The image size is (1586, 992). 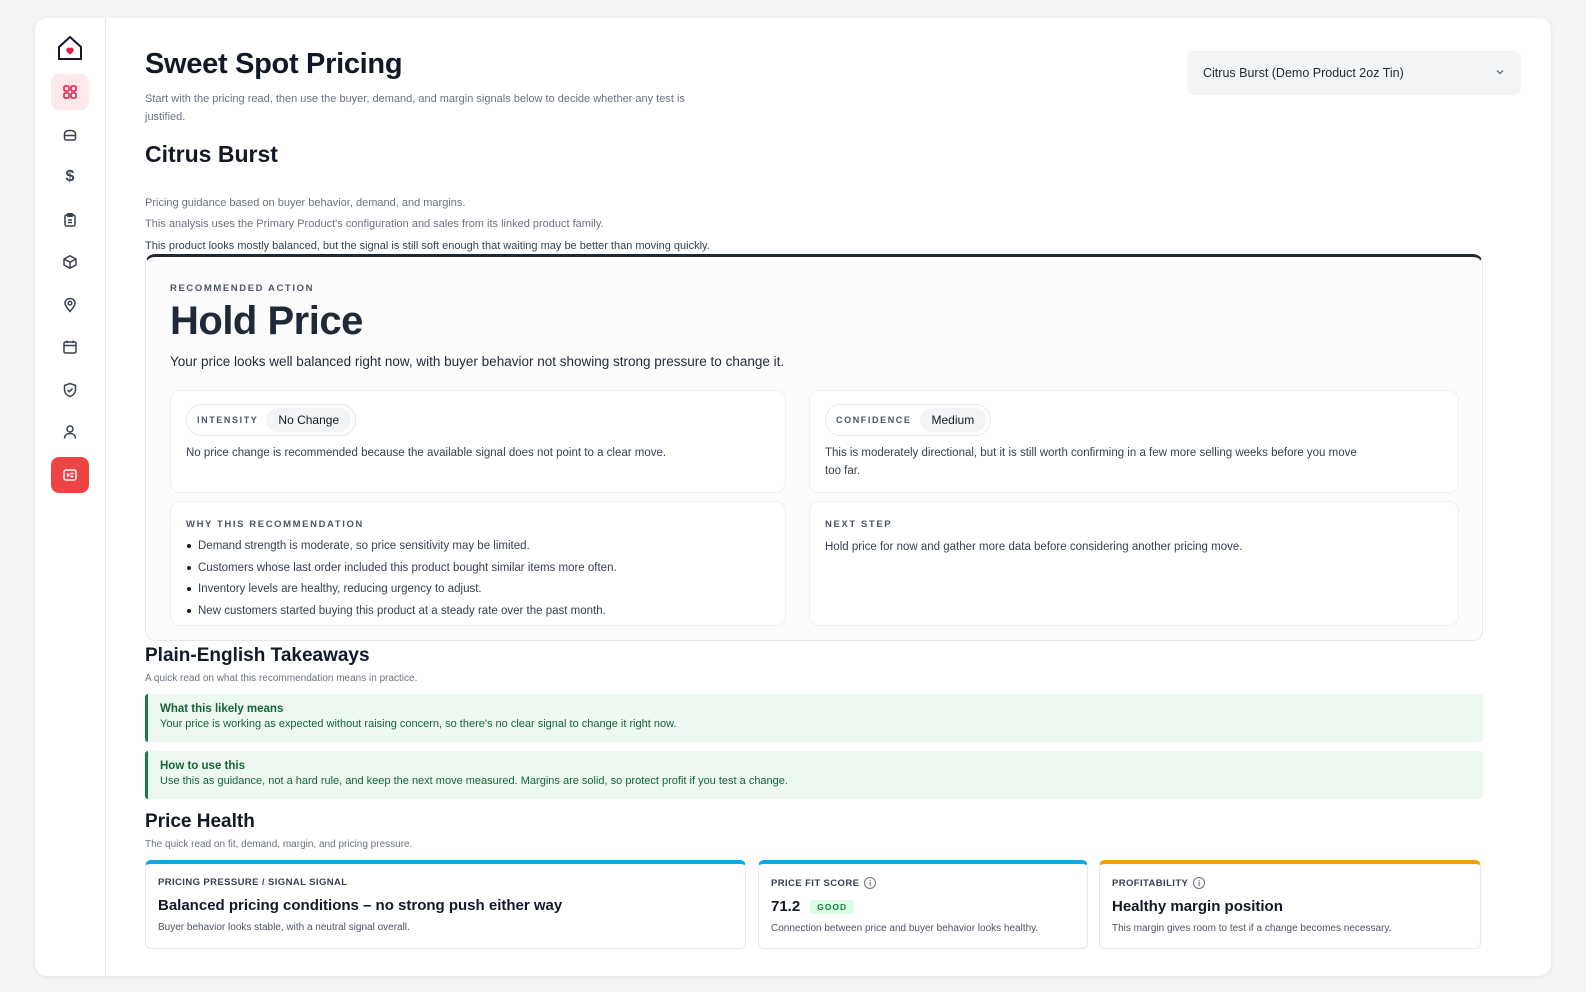 What do you see at coordinates (1290, 883) in the screenshot?
I see `profitability-eyebrow: PROFITABILITY i` at bounding box center [1290, 883].